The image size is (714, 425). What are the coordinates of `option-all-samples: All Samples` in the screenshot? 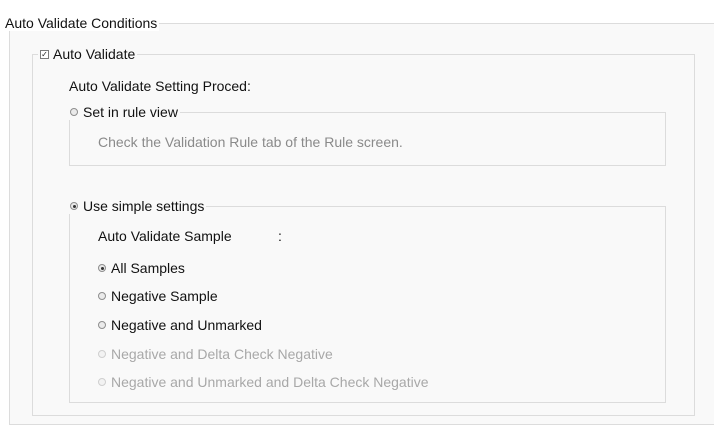 It's located at (141, 268).